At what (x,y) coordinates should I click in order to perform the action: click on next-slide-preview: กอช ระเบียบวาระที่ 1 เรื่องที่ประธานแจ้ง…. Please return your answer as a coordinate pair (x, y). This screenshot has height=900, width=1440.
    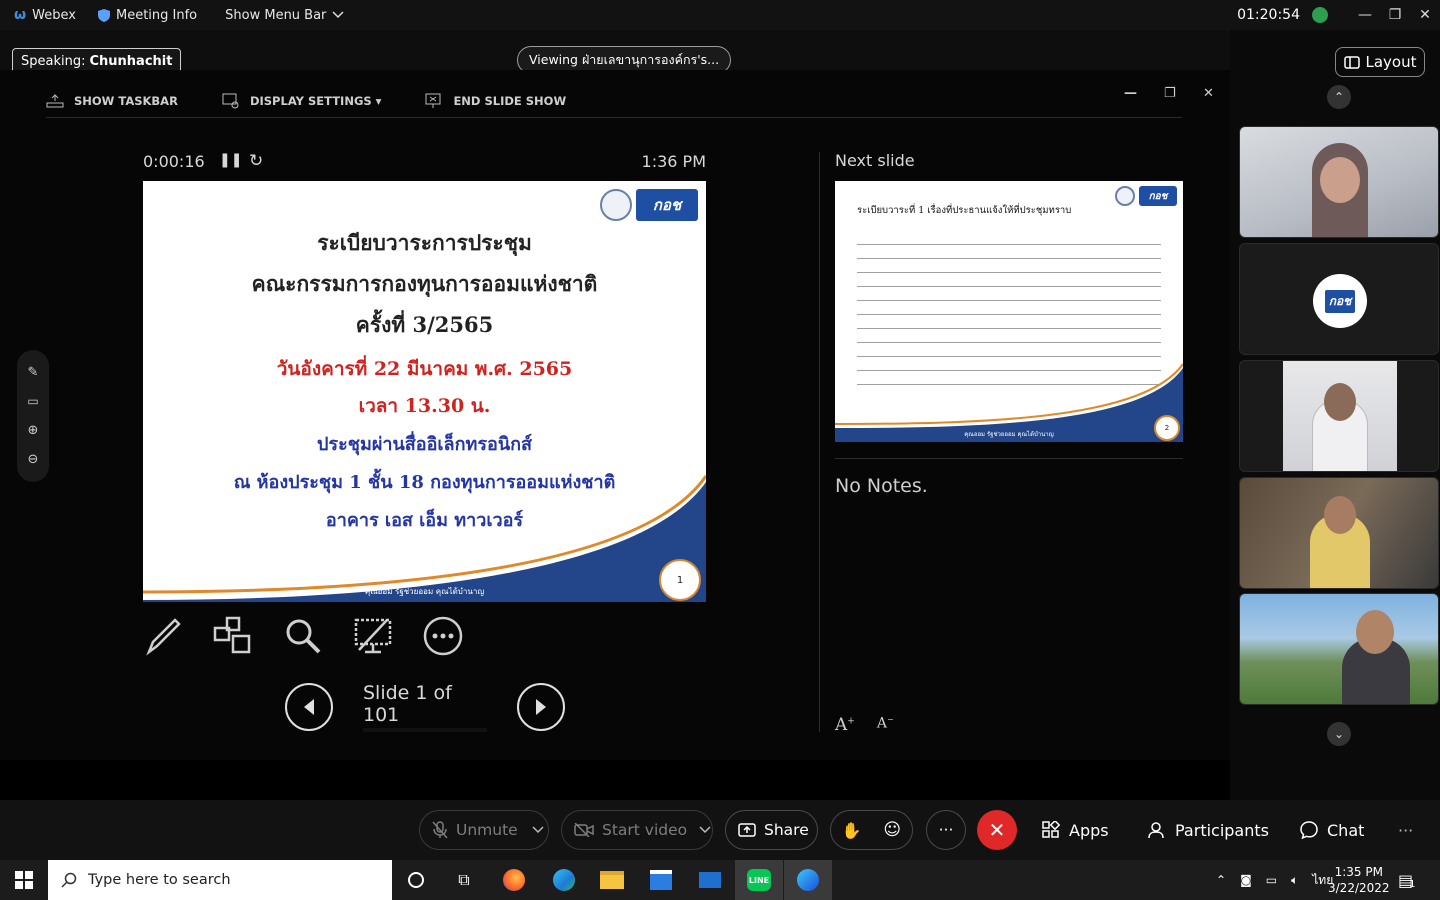
    Looking at the image, I should click on (1009, 311).